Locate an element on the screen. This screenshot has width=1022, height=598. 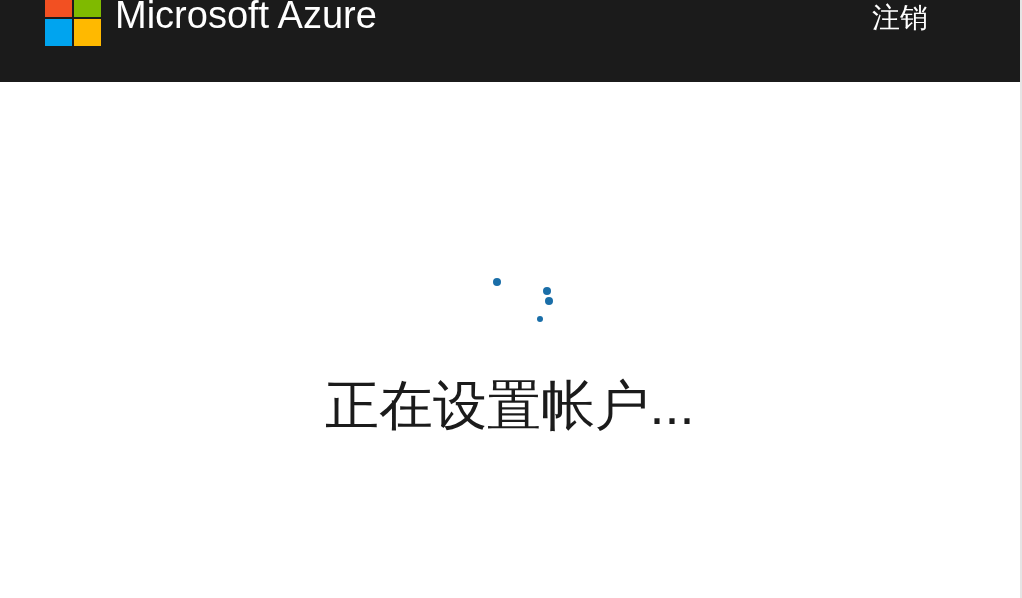
logo-icon is located at coordinates (73, 23).